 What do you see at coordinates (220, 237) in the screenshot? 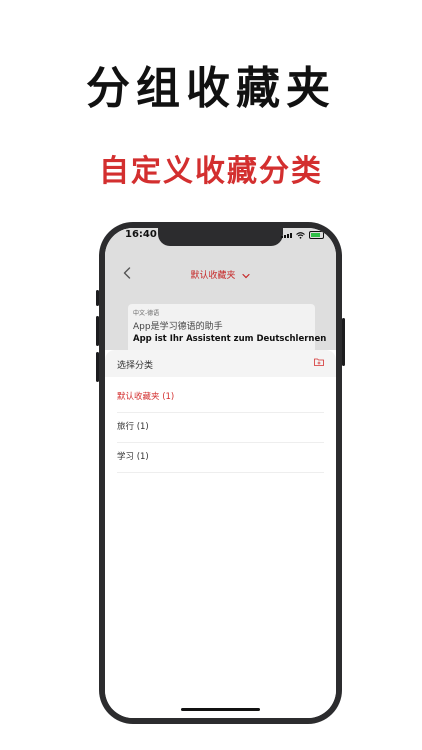
I see `notch` at bounding box center [220, 237].